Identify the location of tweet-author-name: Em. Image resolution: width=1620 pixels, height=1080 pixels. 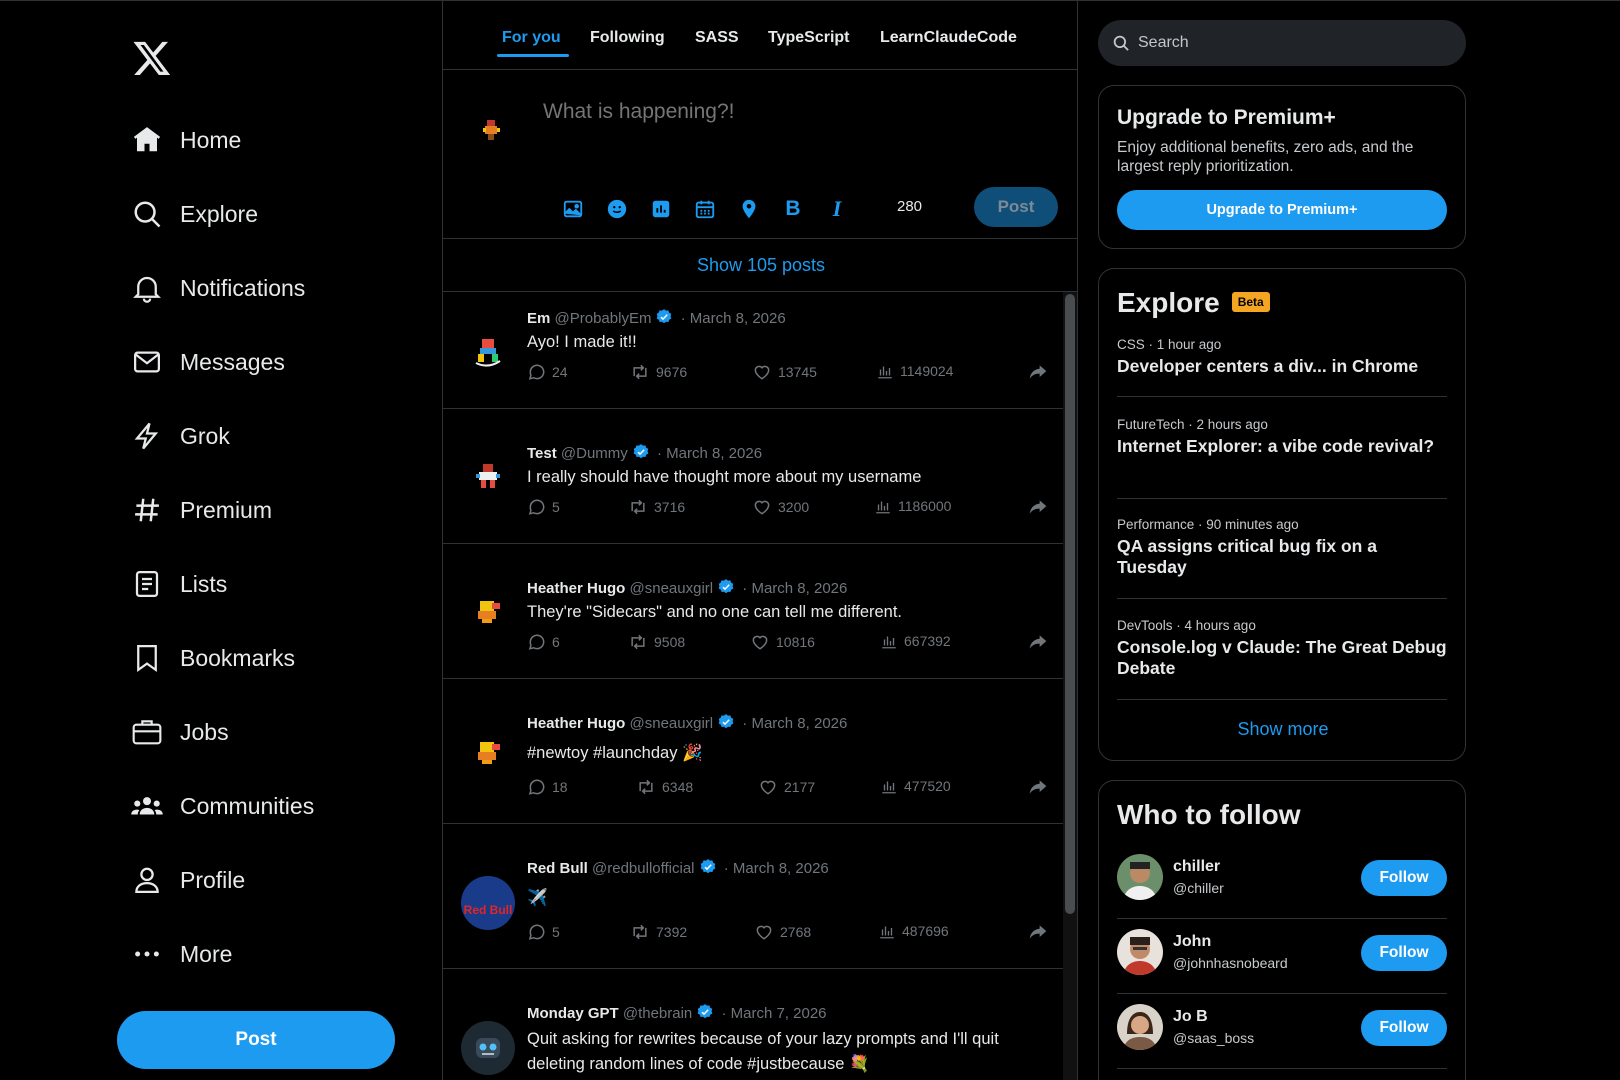
(538, 318).